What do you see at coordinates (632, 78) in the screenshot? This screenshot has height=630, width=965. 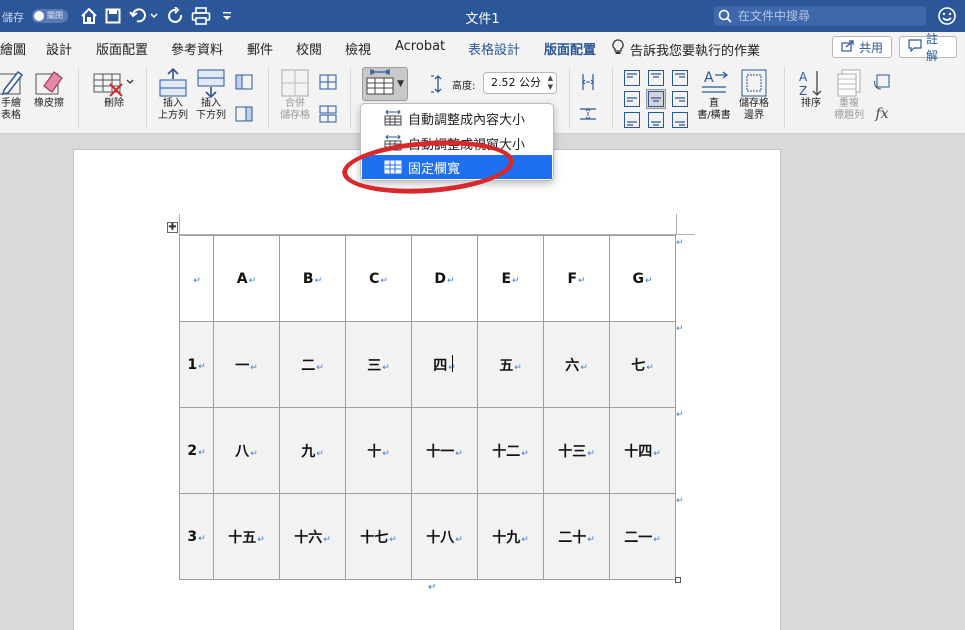 I see `align-top-left-icon` at bounding box center [632, 78].